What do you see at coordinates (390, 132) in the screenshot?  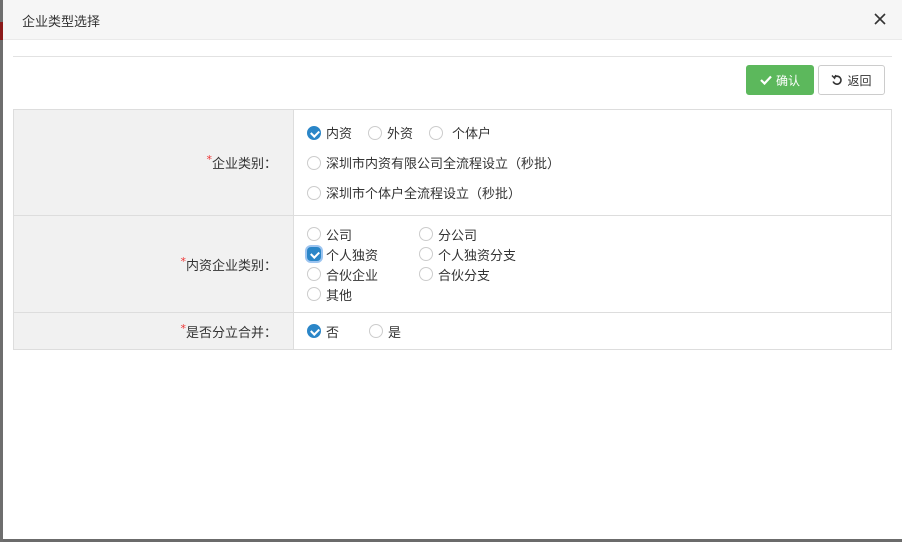 I see `radio-foreign: 外资` at bounding box center [390, 132].